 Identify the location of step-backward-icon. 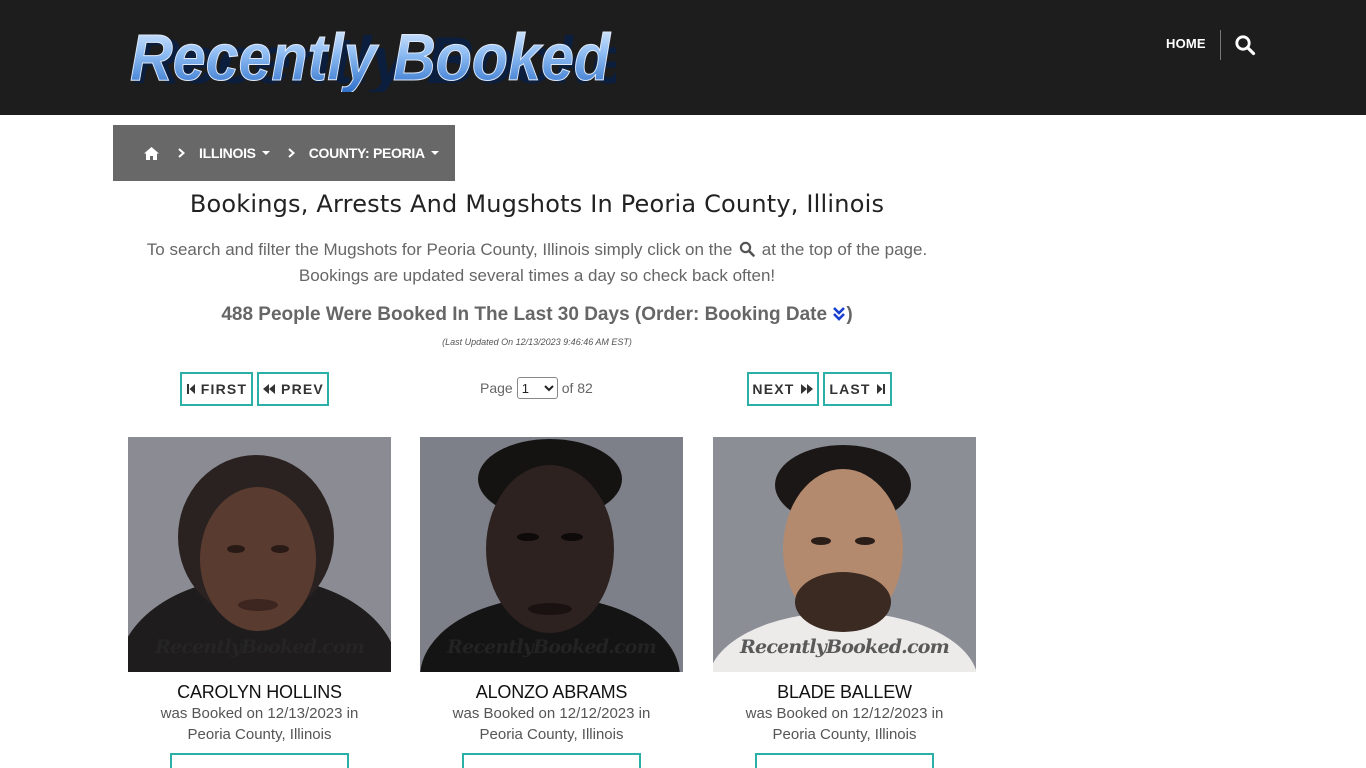
(190, 389).